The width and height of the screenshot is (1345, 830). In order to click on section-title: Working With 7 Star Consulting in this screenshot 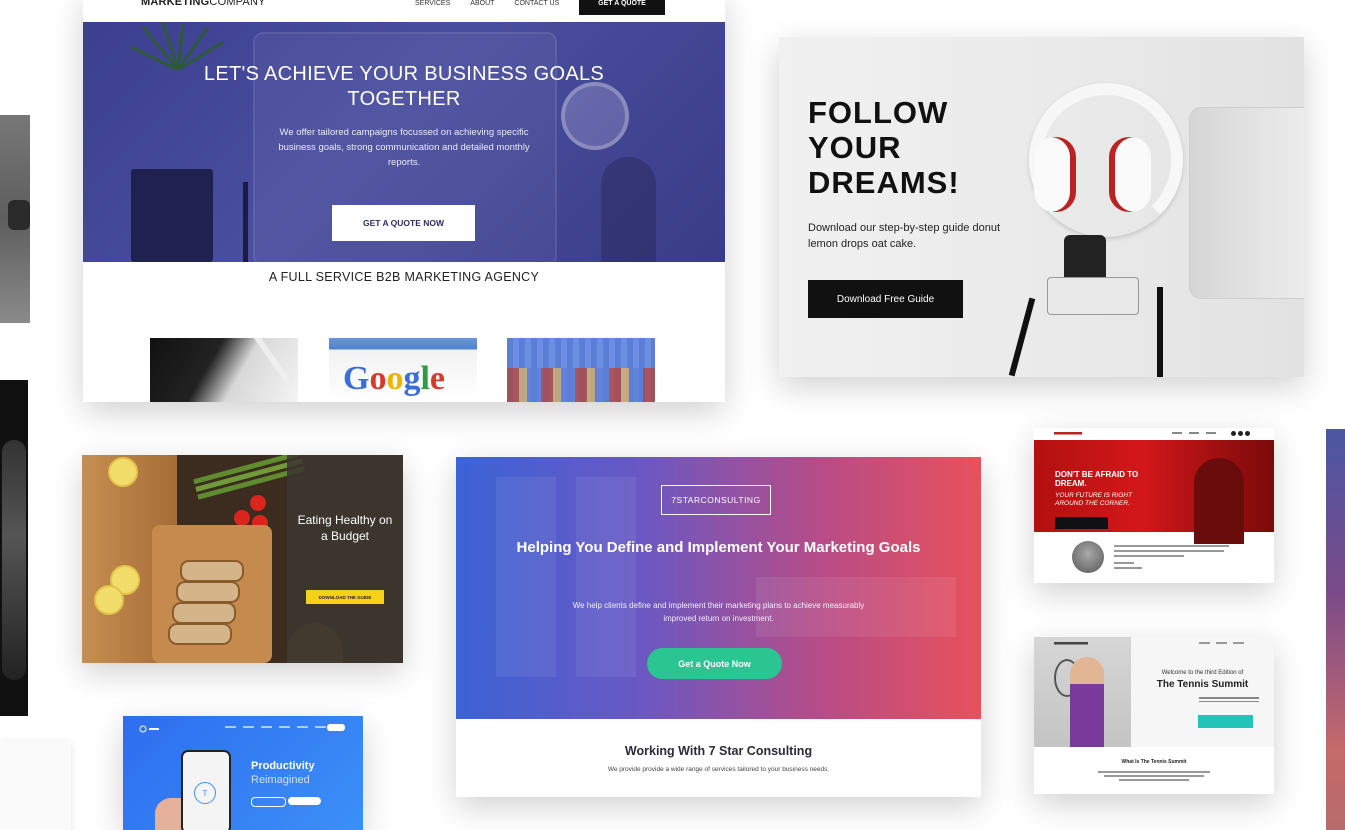, I will do `click(718, 751)`.